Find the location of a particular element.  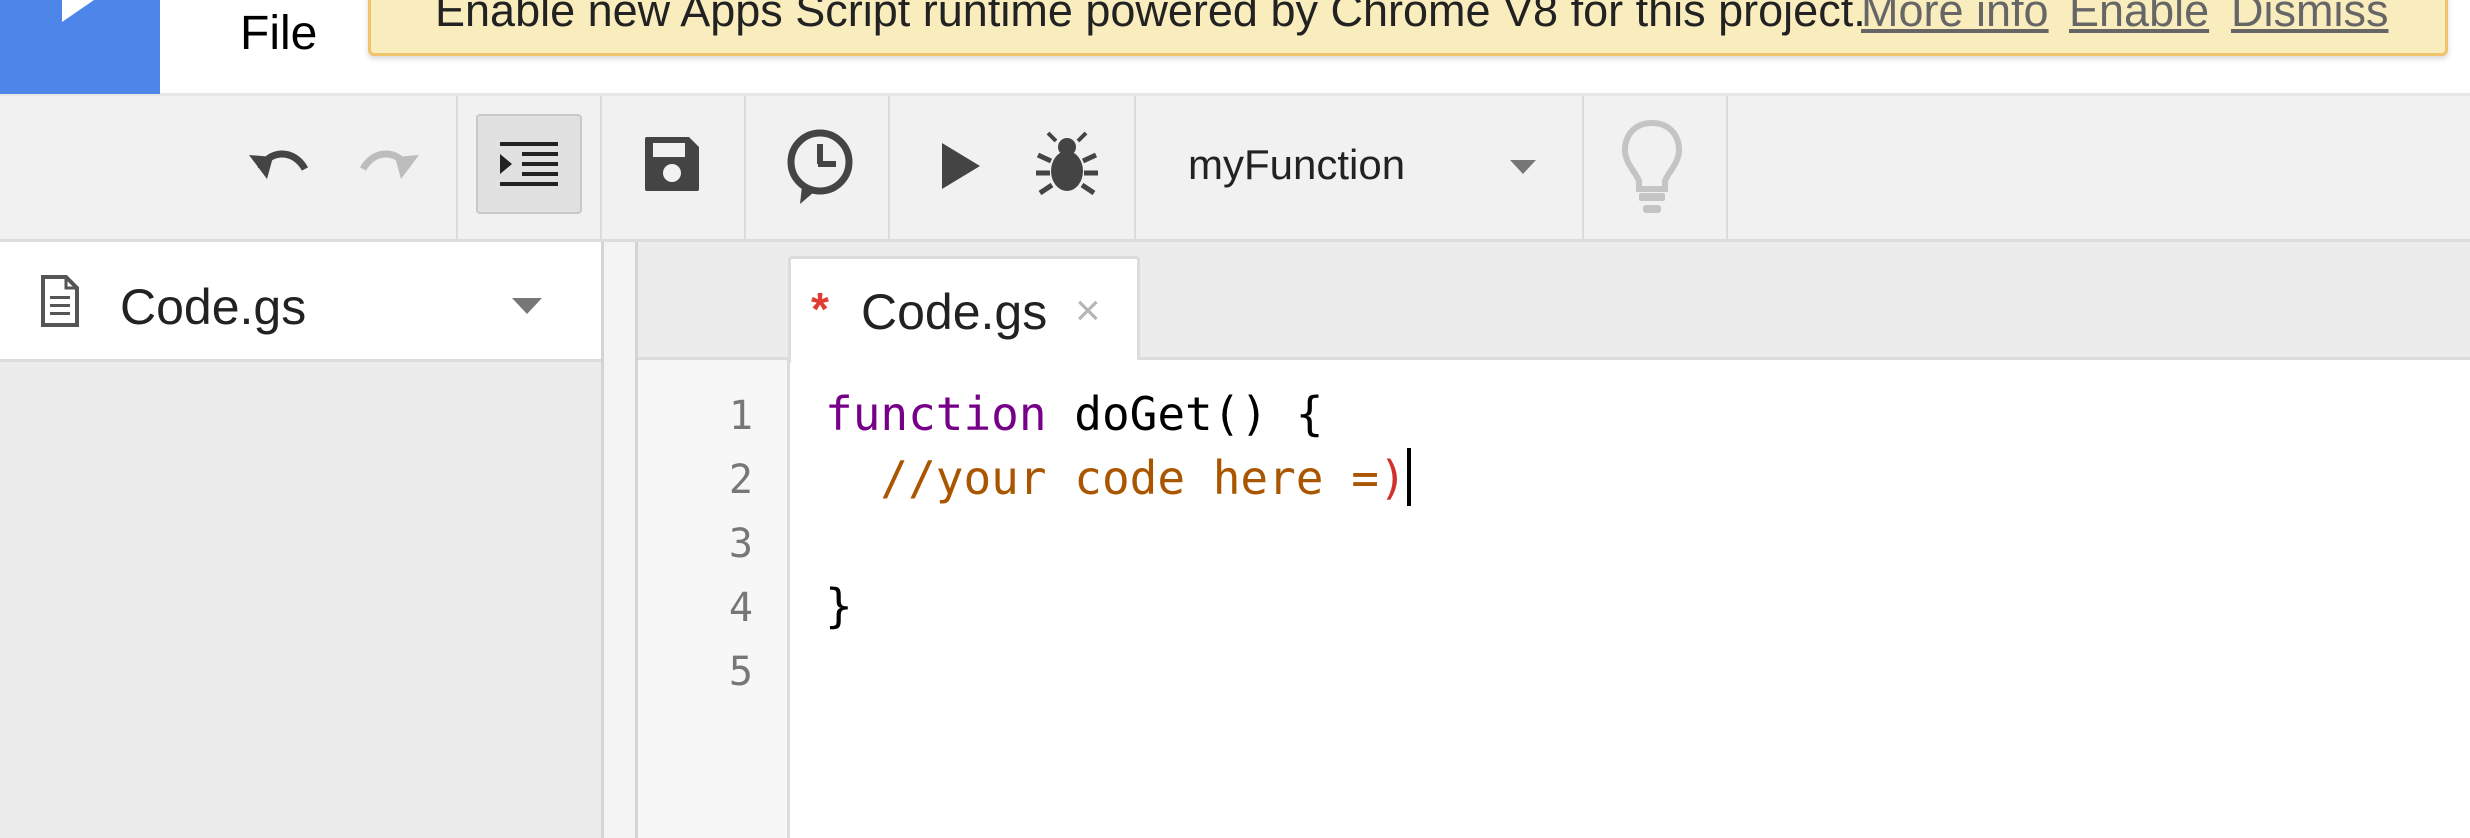

tab-code-gs: * Code.gs × is located at coordinates (964, 309).